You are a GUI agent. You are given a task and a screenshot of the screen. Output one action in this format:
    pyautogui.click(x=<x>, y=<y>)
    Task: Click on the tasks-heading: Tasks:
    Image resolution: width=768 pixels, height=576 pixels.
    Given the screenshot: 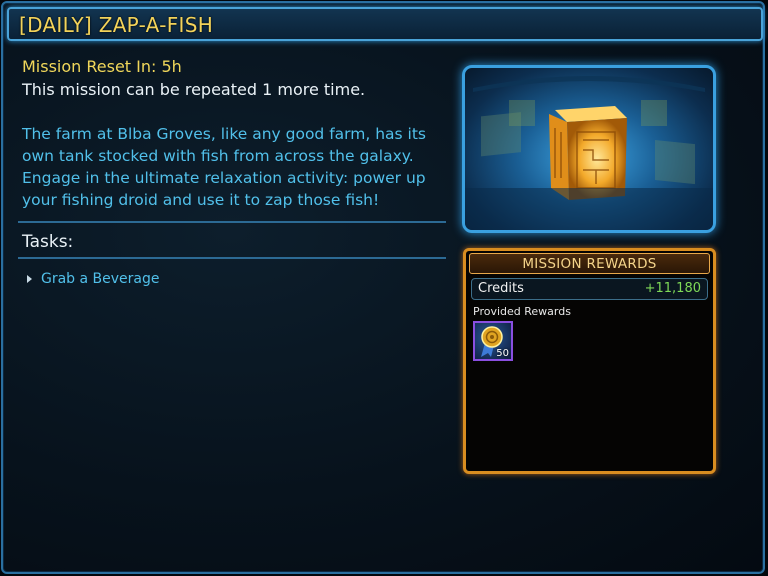 What is the action you would take?
    pyautogui.click(x=48, y=242)
    